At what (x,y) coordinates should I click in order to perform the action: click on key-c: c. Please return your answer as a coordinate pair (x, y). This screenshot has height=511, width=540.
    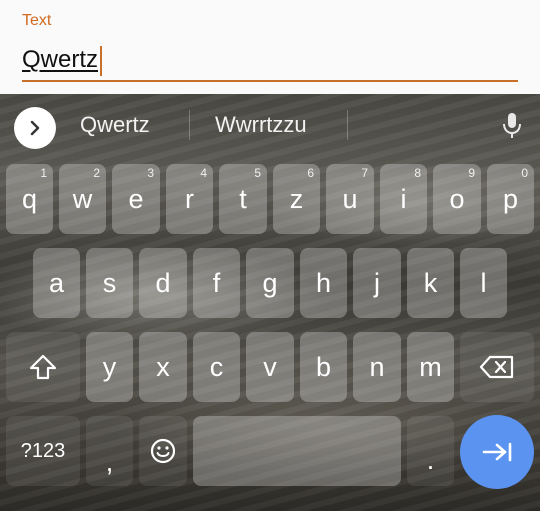
    Looking at the image, I should click on (216, 367).